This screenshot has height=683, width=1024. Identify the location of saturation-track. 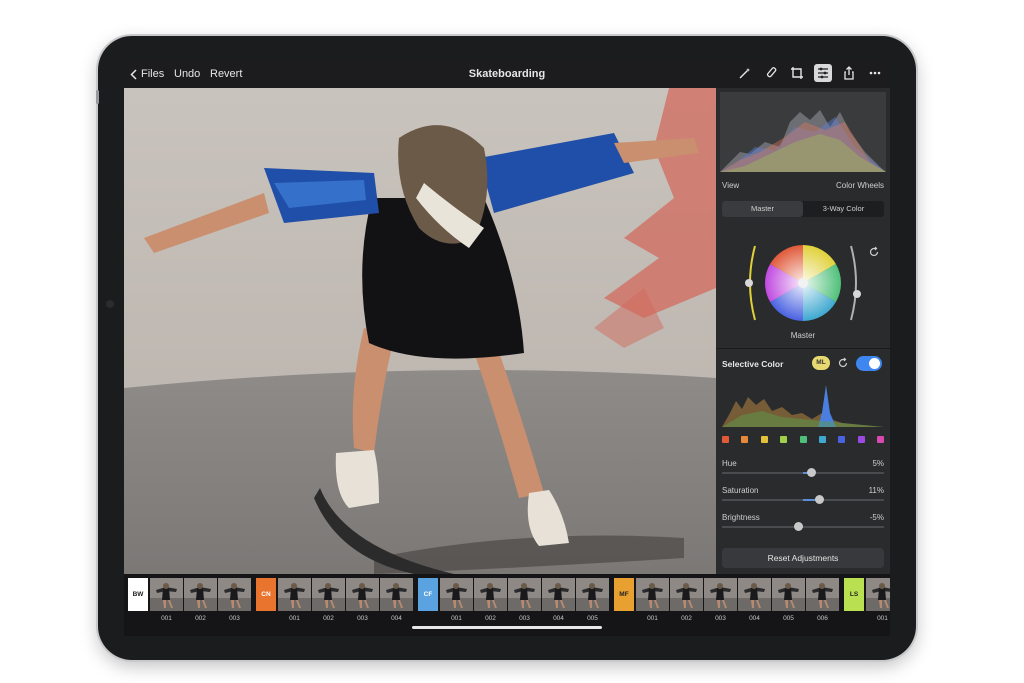
(803, 499).